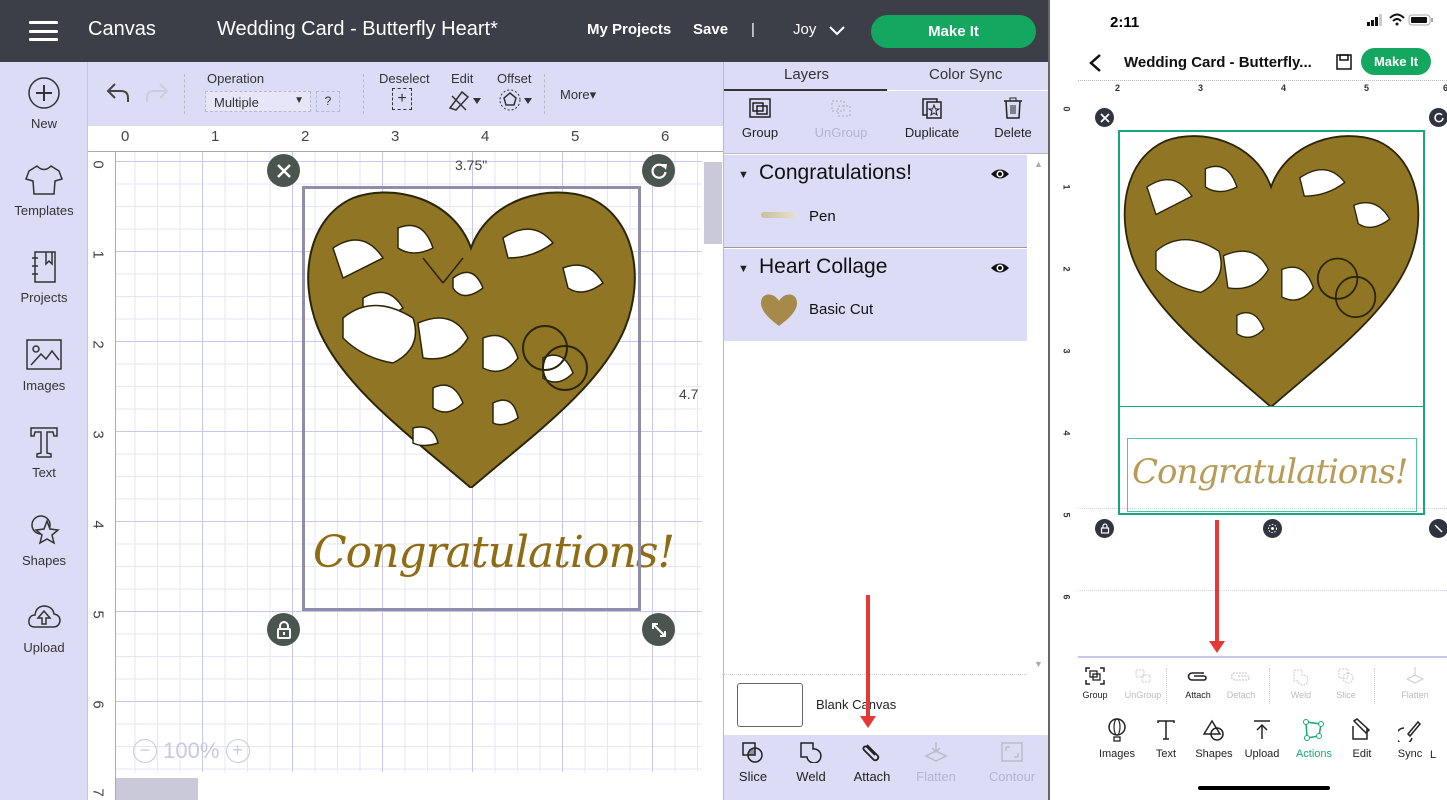 The image size is (1447, 800). What do you see at coordinates (1104, 117) in the screenshot?
I see `mobile-delete-handle` at bounding box center [1104, 117].